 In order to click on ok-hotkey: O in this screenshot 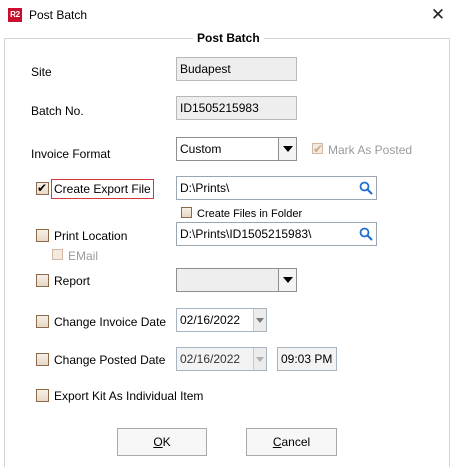, I will do `click(158, 442)`.